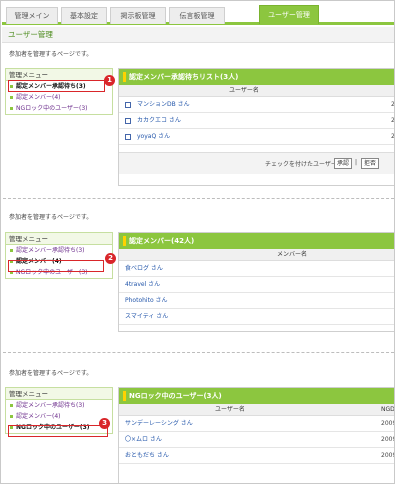 Image resolution: width=395 pixels, height=484 pixels. What do you see at coordinates (256, 317) in the screenshot?
I see `table-row: スマイティ さん` at bounding box center [256, 317].